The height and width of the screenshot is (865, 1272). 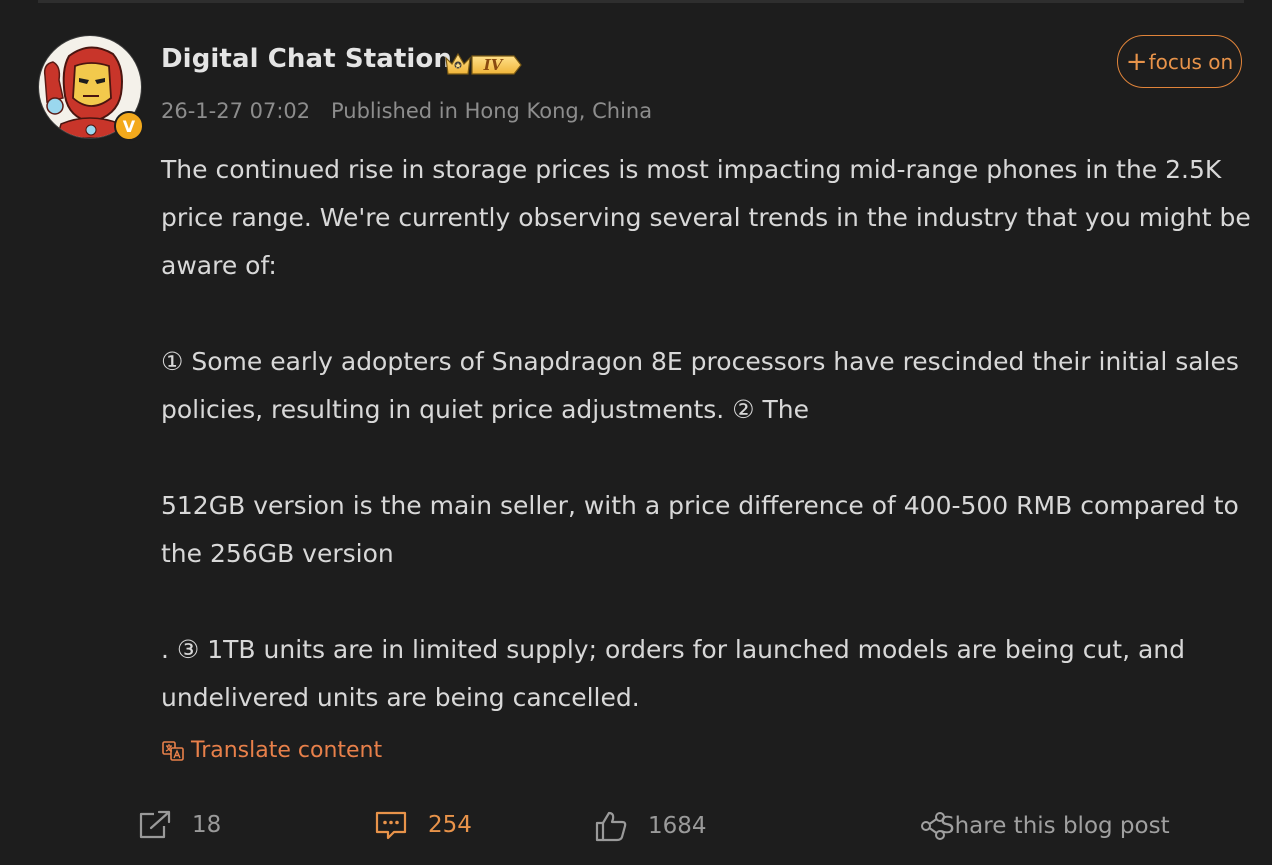 I want to click on svg-text: V, so click(x=129, y=126).